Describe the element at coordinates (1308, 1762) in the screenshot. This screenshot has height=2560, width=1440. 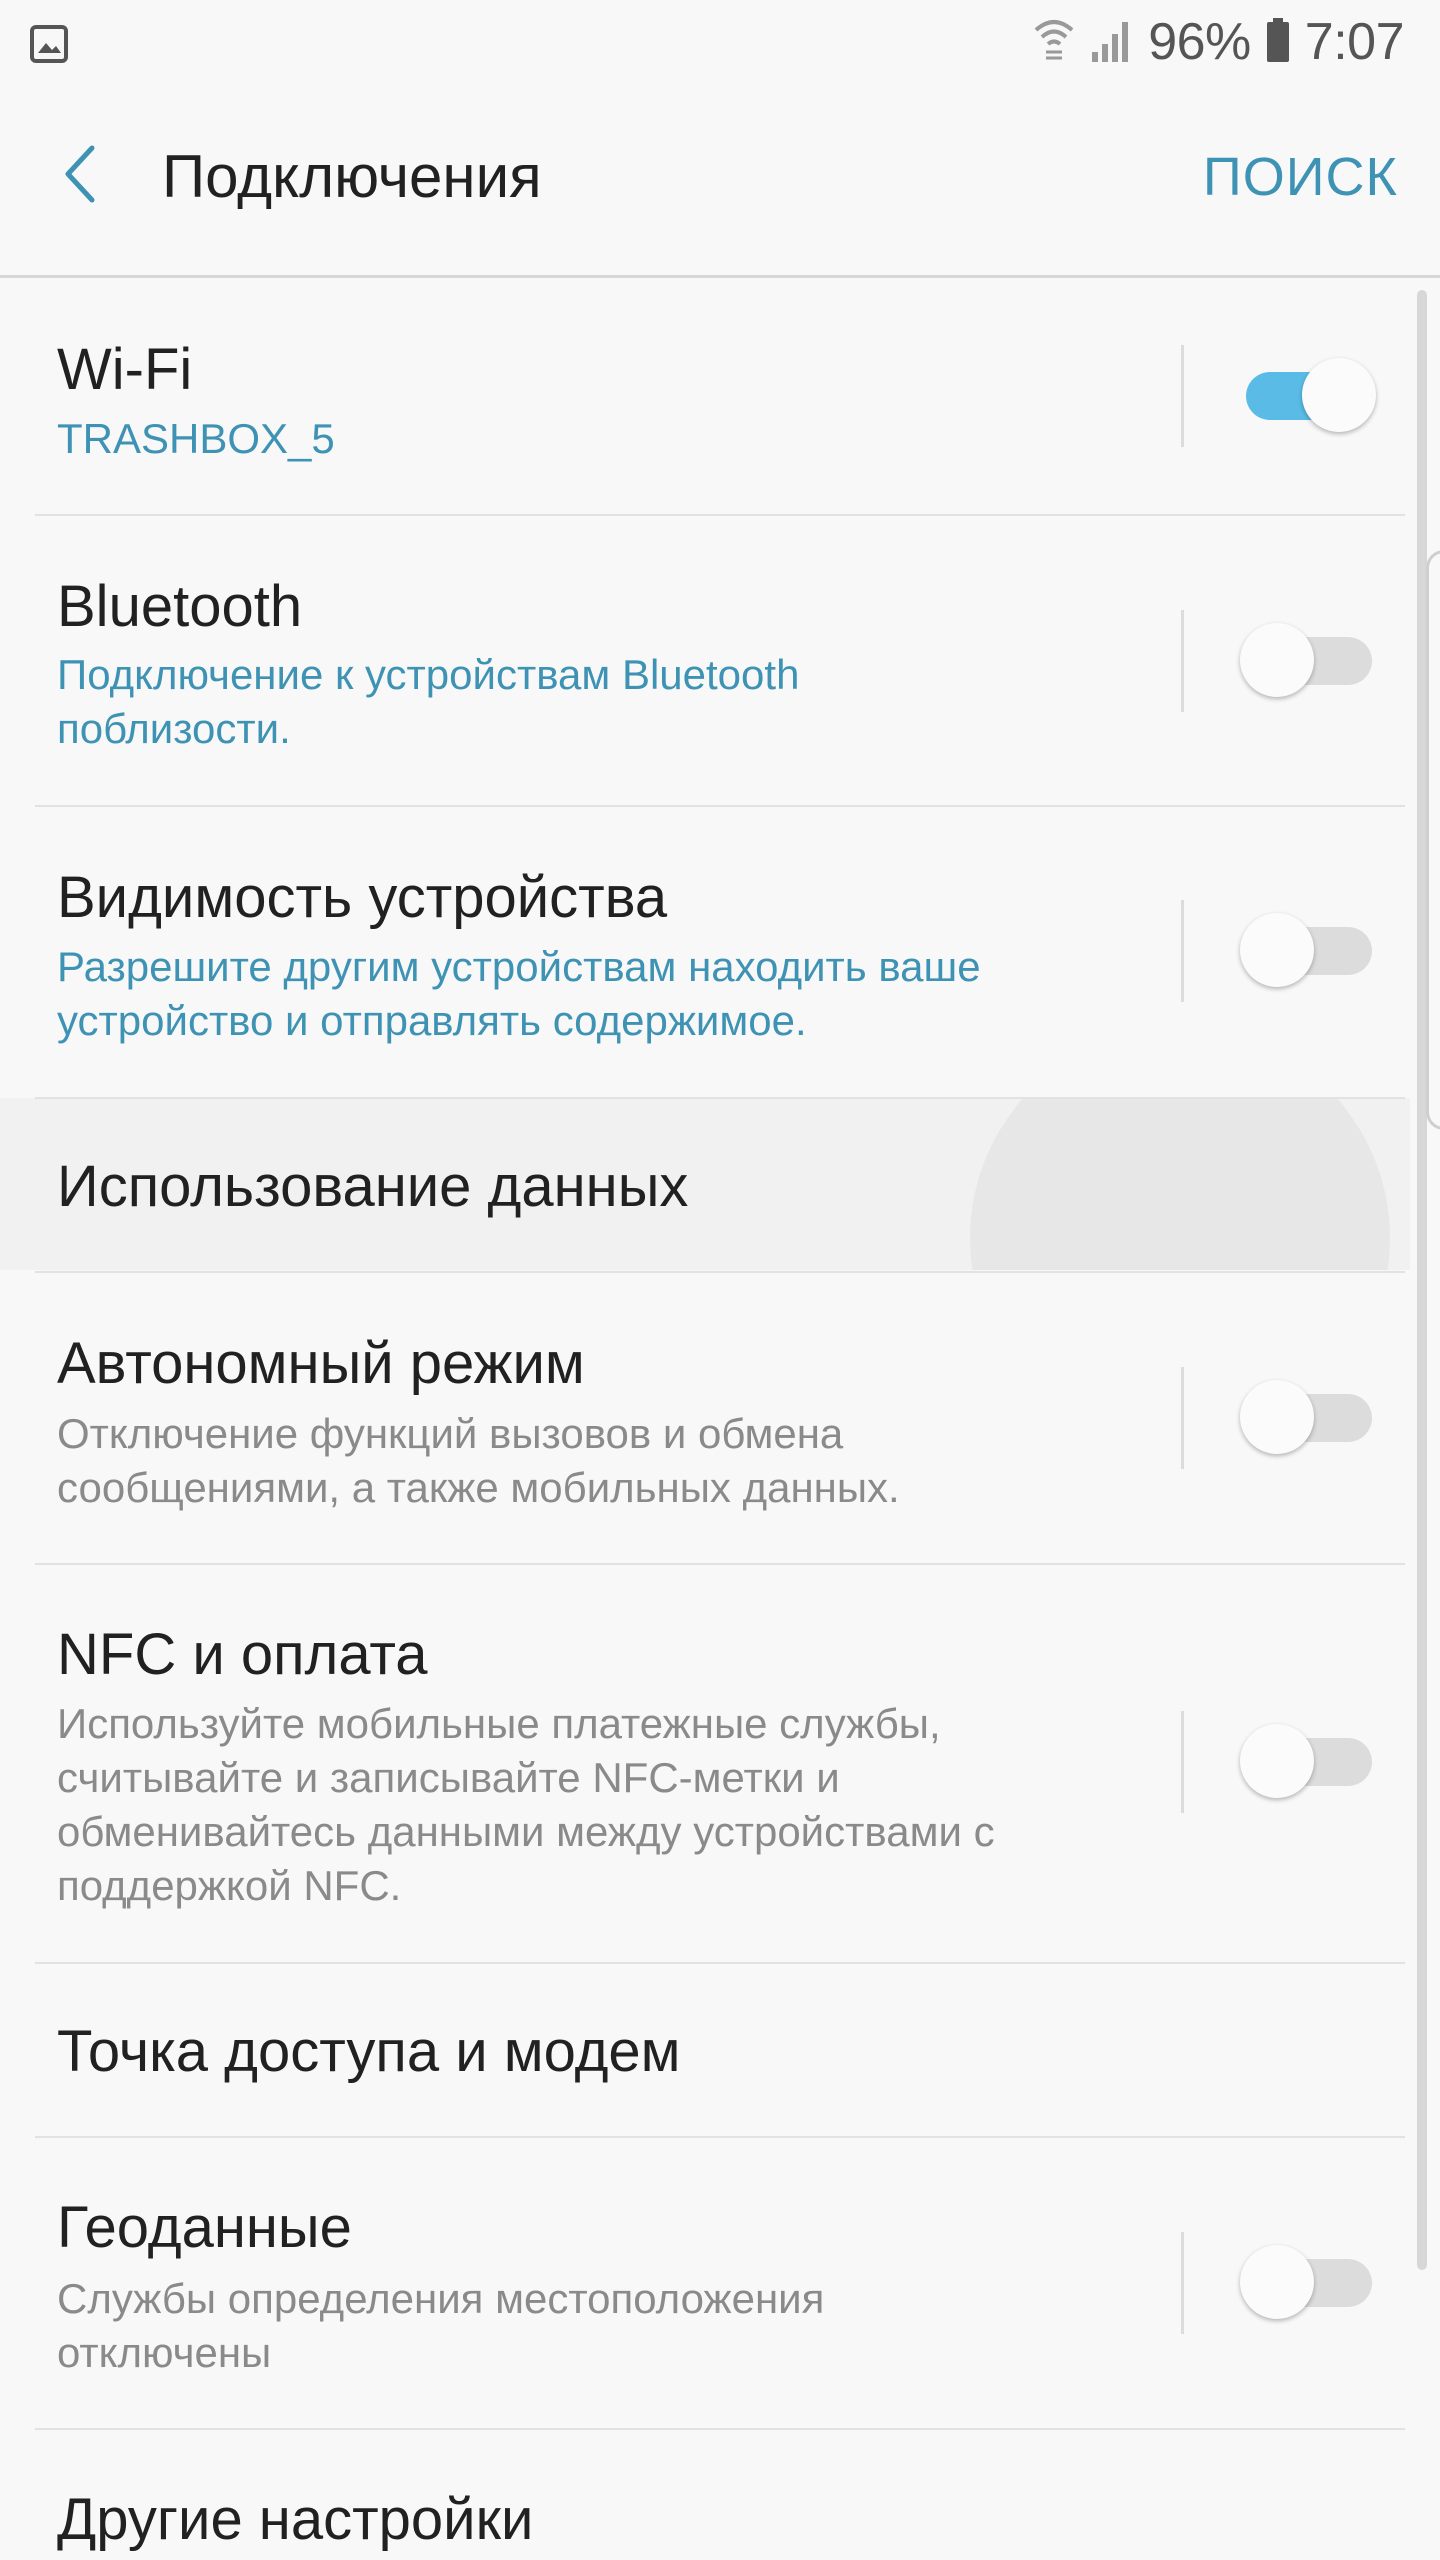
I see `nfc-toggle` at that location.